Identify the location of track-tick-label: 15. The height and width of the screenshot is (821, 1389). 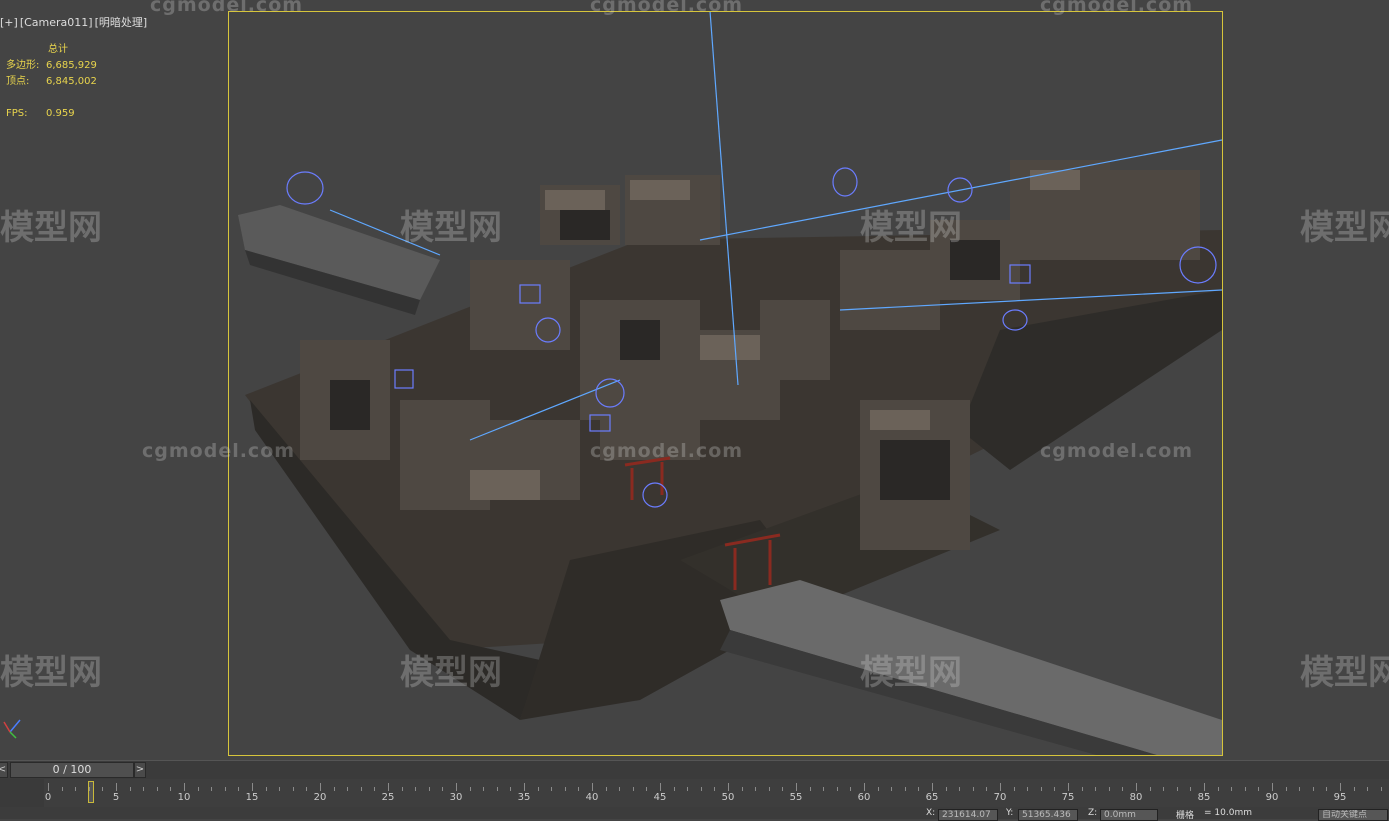
(252, 797).